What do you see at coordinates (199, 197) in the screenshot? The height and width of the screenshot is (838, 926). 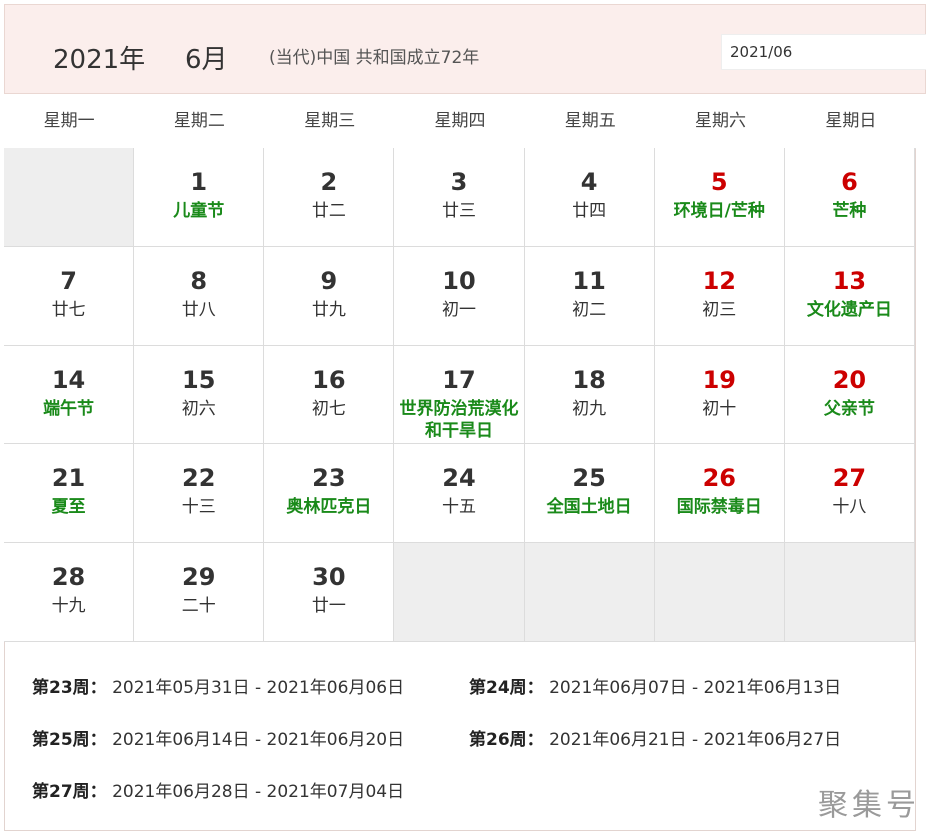 I see `day-cell: 1 儿童节` at bounding box center [199, 197].